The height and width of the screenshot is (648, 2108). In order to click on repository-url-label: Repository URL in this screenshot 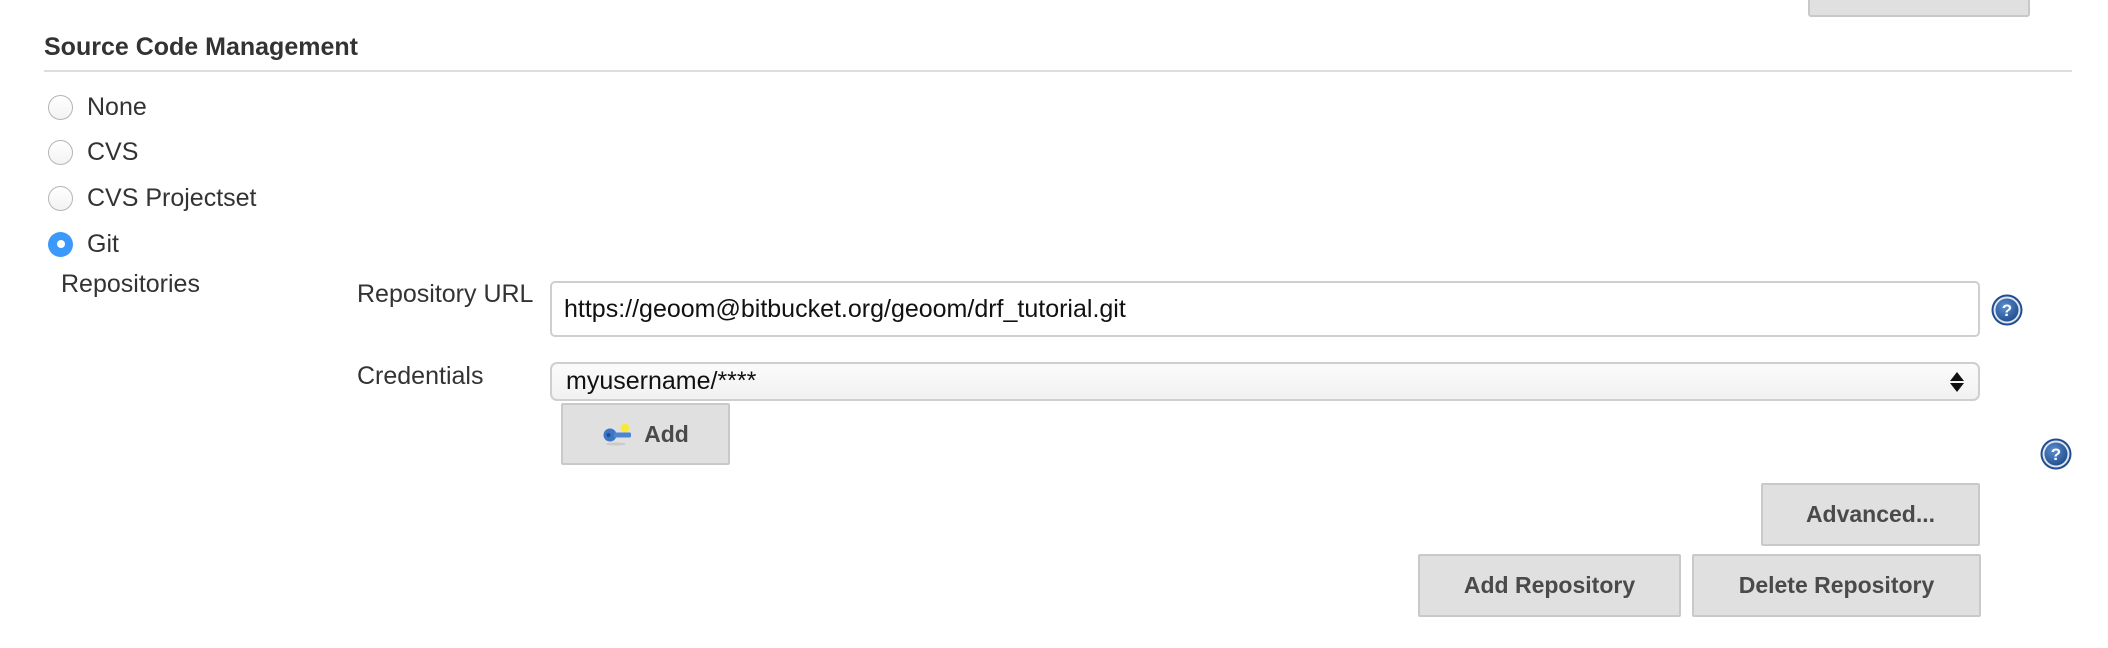, I will do `click(445, 294)`.